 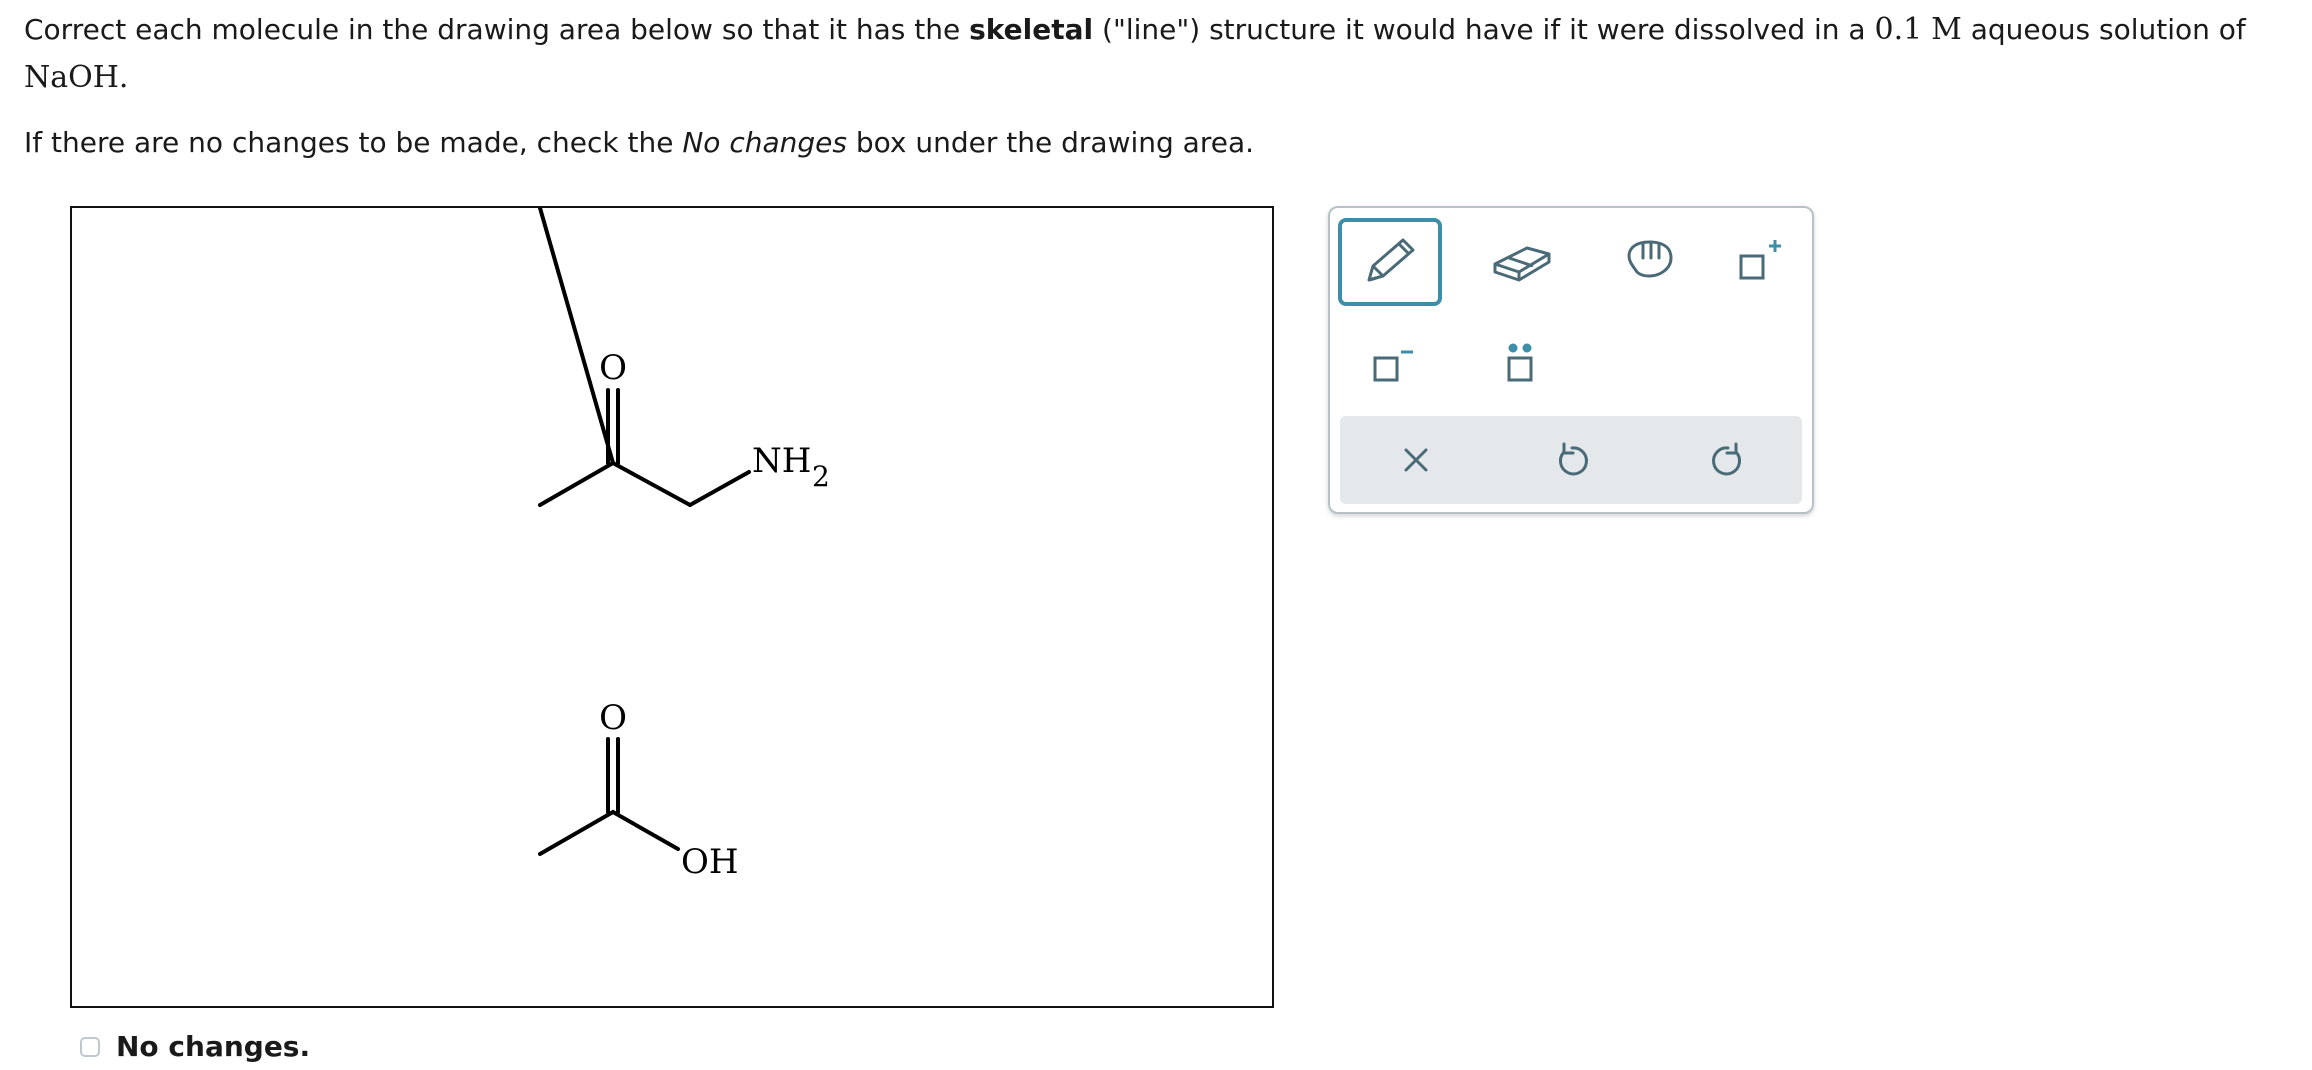 What do you see at coordinates (644, 357) in the screenshot?
I see `molecule-aminoacetone` at bounding box center [644, 357].